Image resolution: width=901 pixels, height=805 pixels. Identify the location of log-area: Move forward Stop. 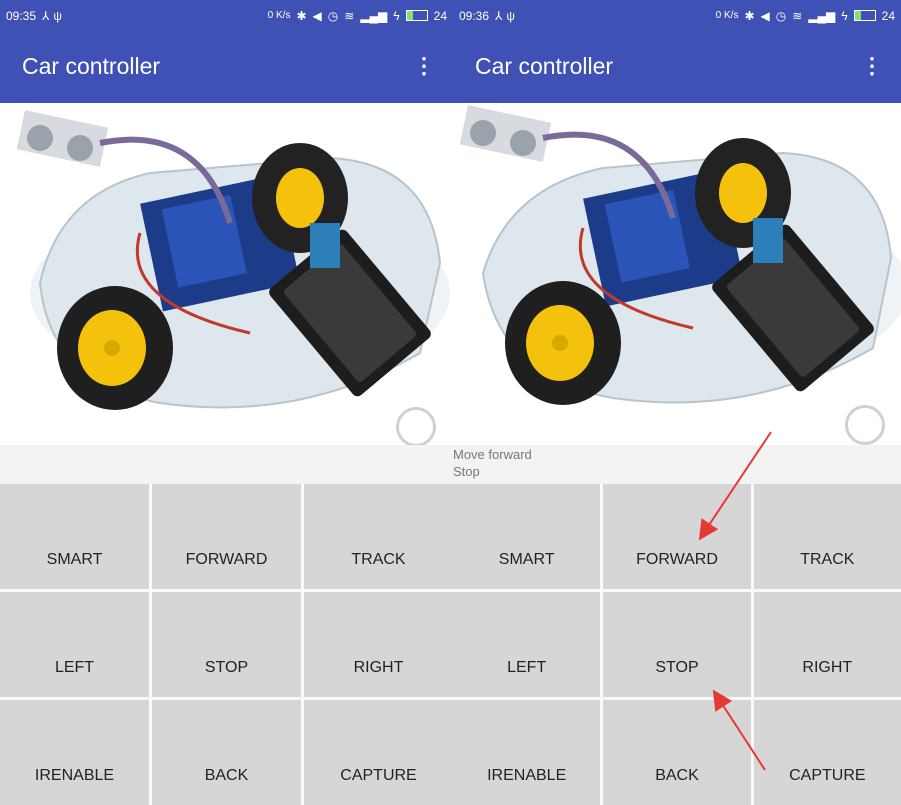
(677, 464).